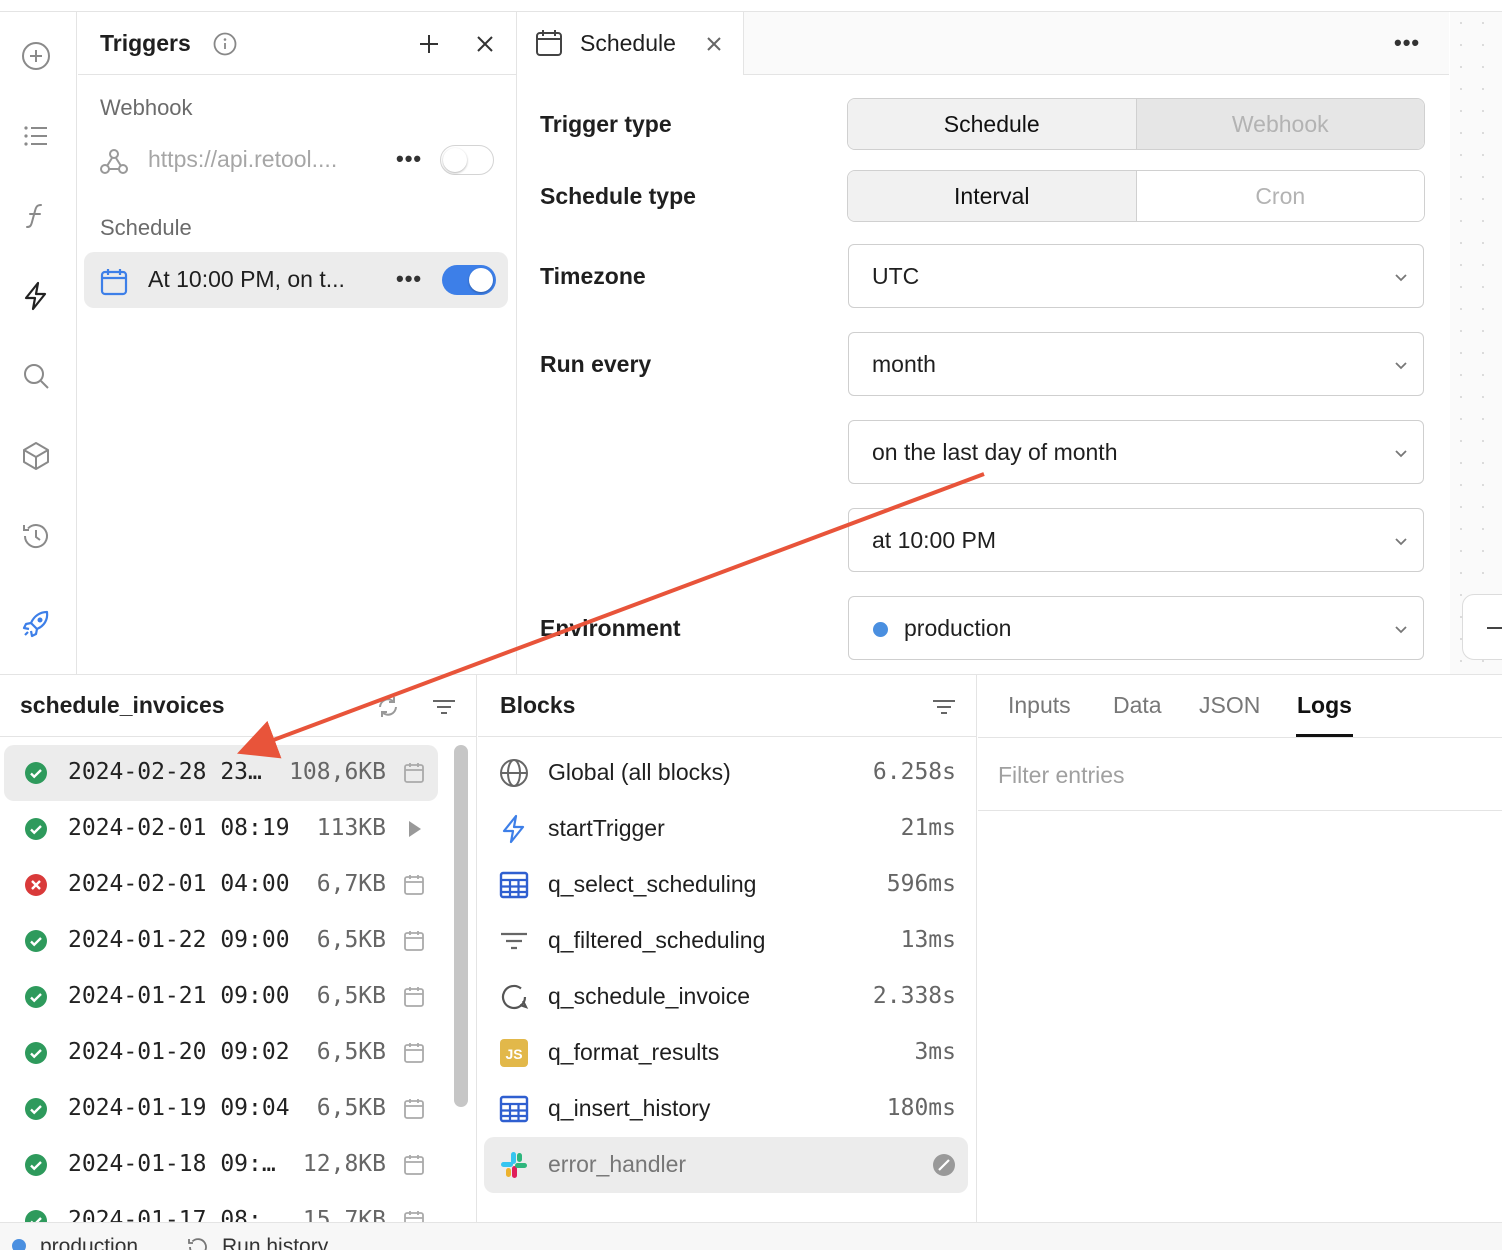  What do you see at coordinates (38, 343) in the screenshot?
I see `left-rail` at bounding box center [38, 343].